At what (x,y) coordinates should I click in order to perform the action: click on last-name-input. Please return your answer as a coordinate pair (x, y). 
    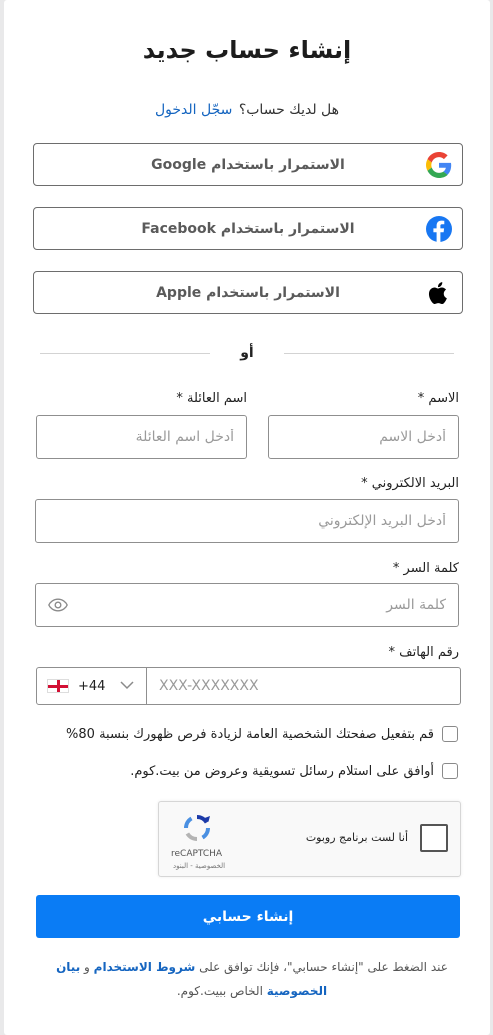
    Looking at the image, I should click on (141, 437).